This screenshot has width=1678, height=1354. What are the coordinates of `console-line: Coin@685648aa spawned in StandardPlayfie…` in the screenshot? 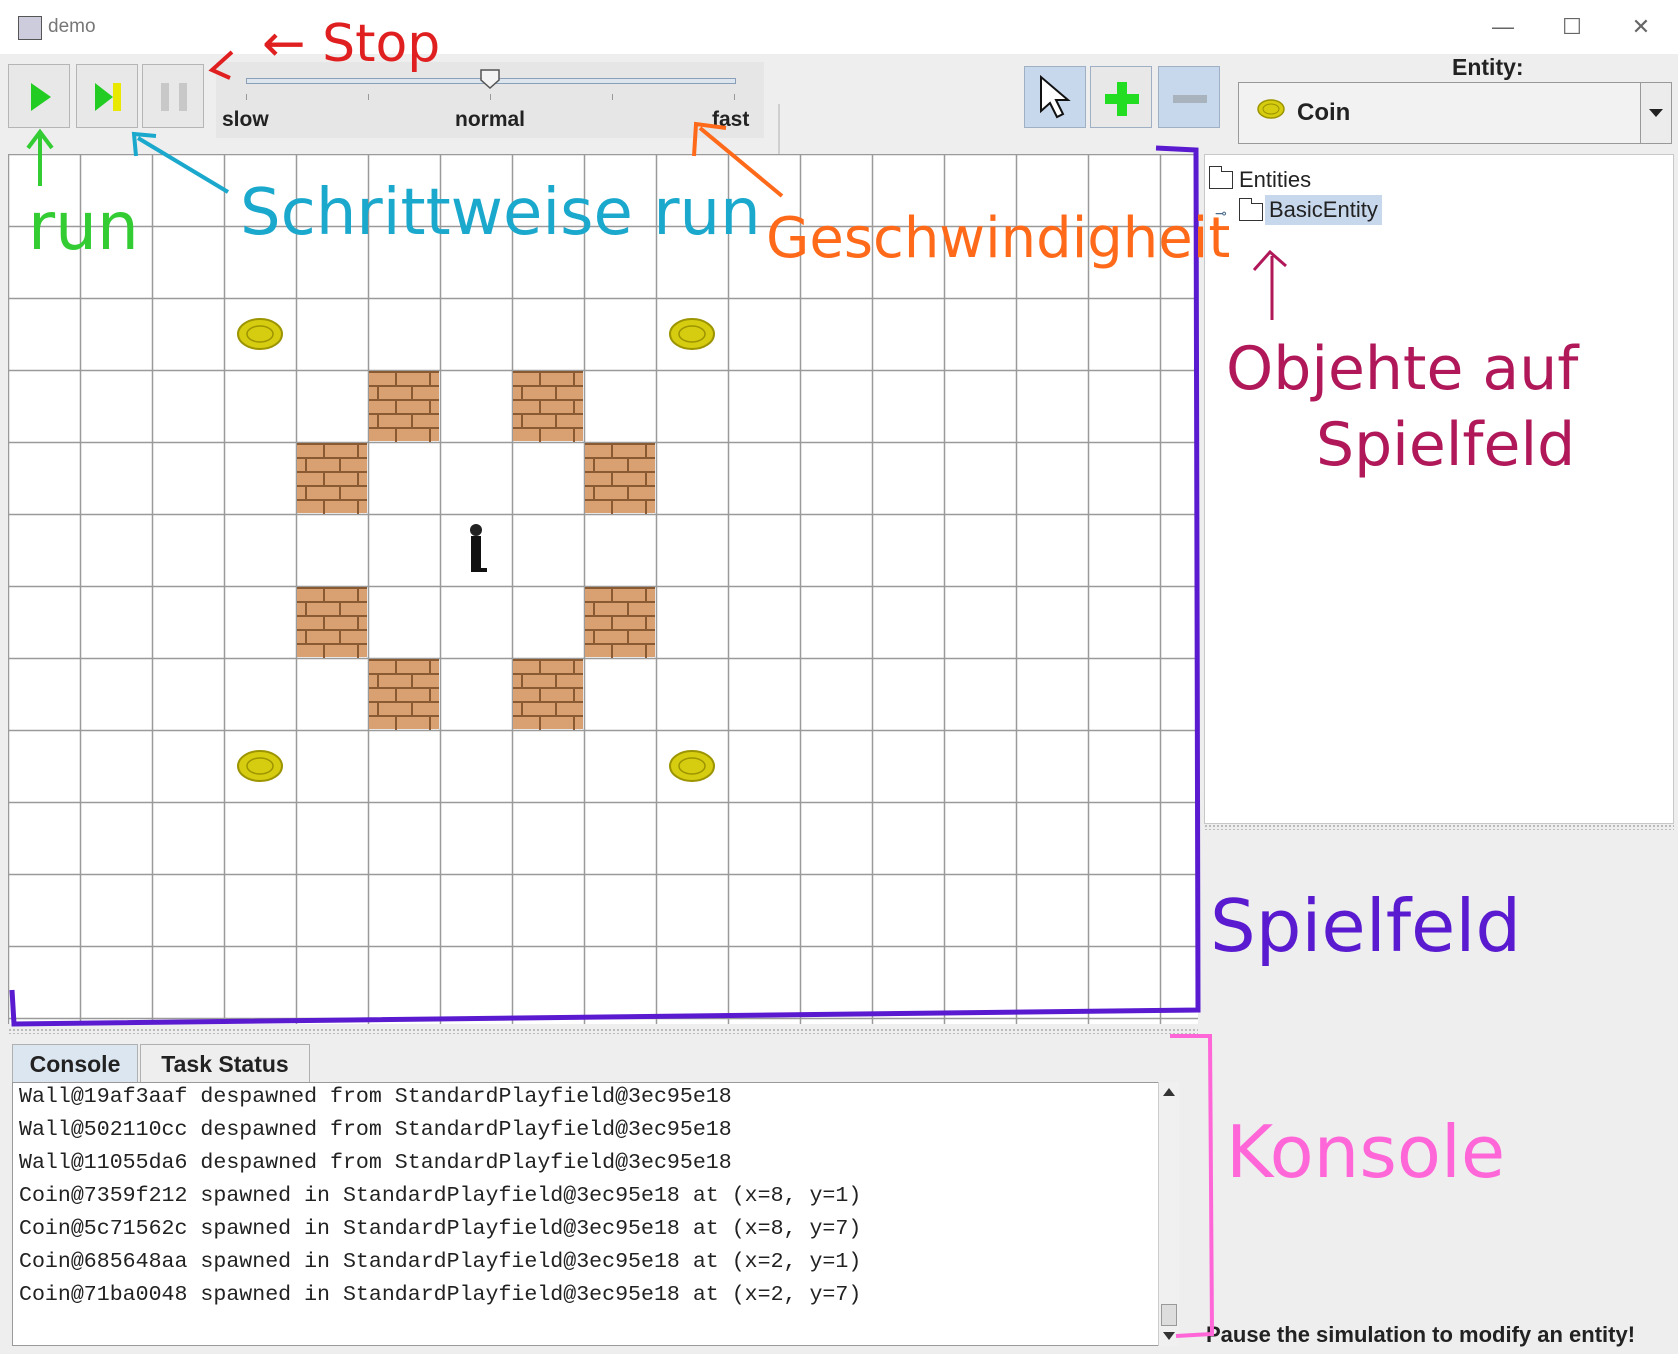 It's located at (440, 1262).